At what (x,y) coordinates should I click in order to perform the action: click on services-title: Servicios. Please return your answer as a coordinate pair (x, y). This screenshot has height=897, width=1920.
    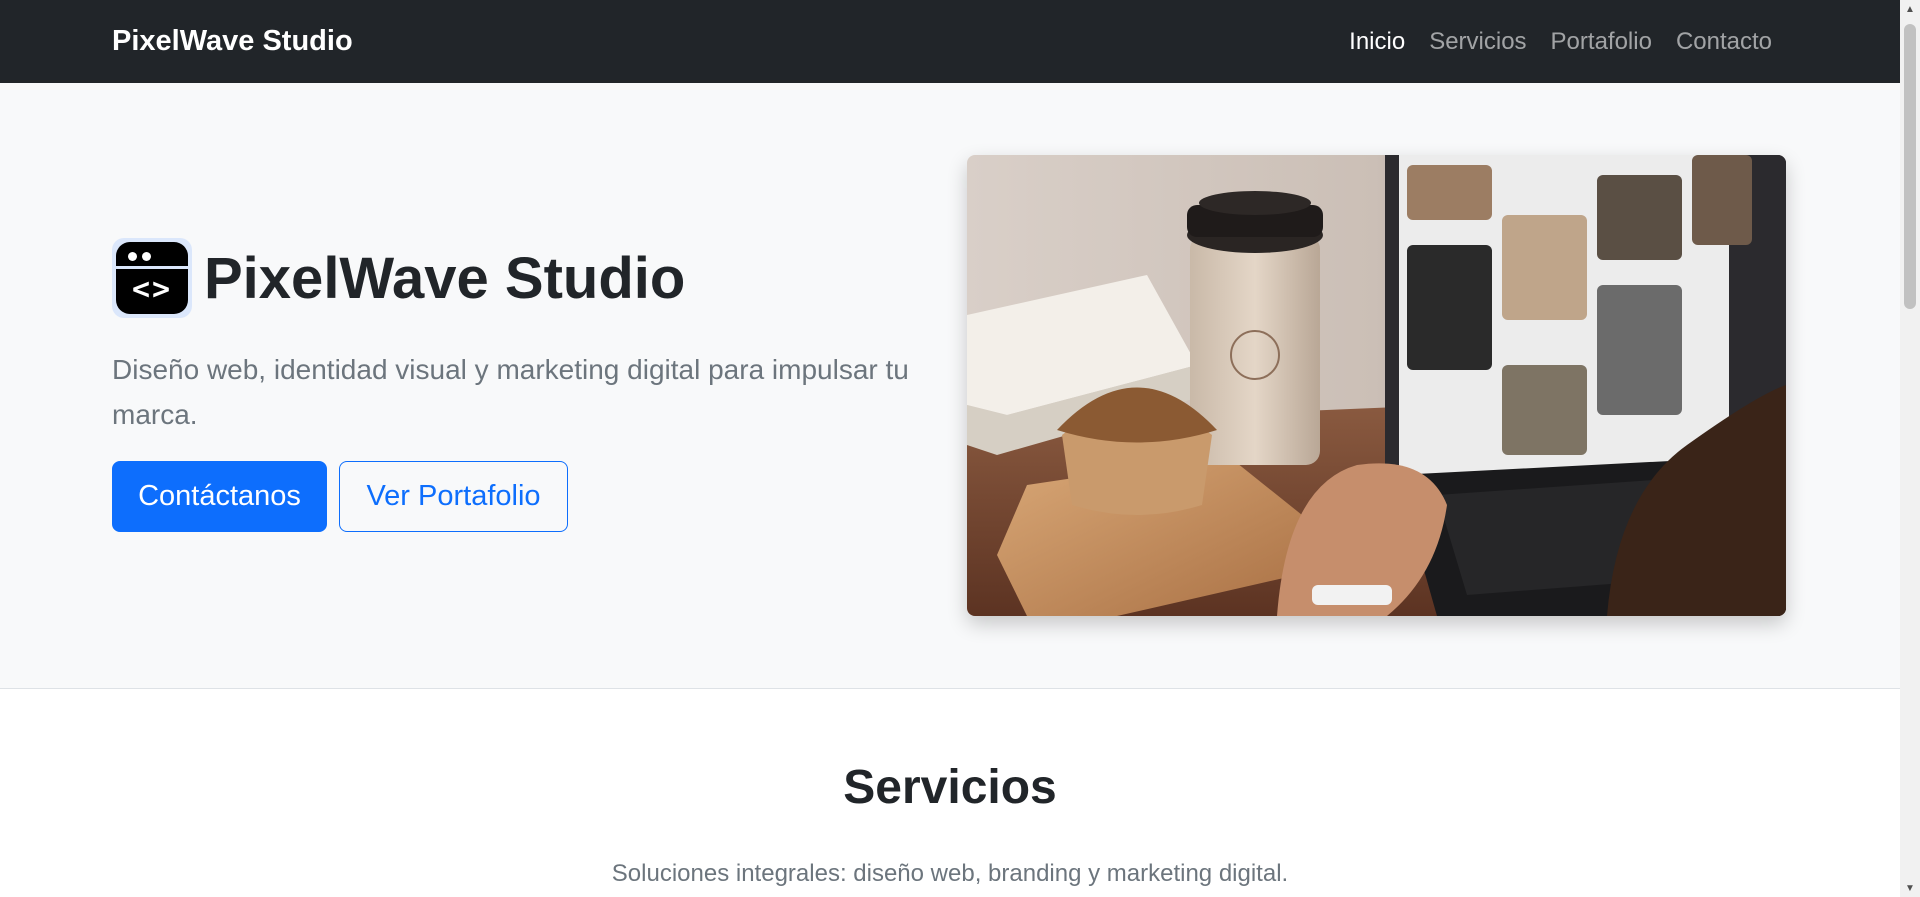
    Looking at the image, I should click on (950, 787).